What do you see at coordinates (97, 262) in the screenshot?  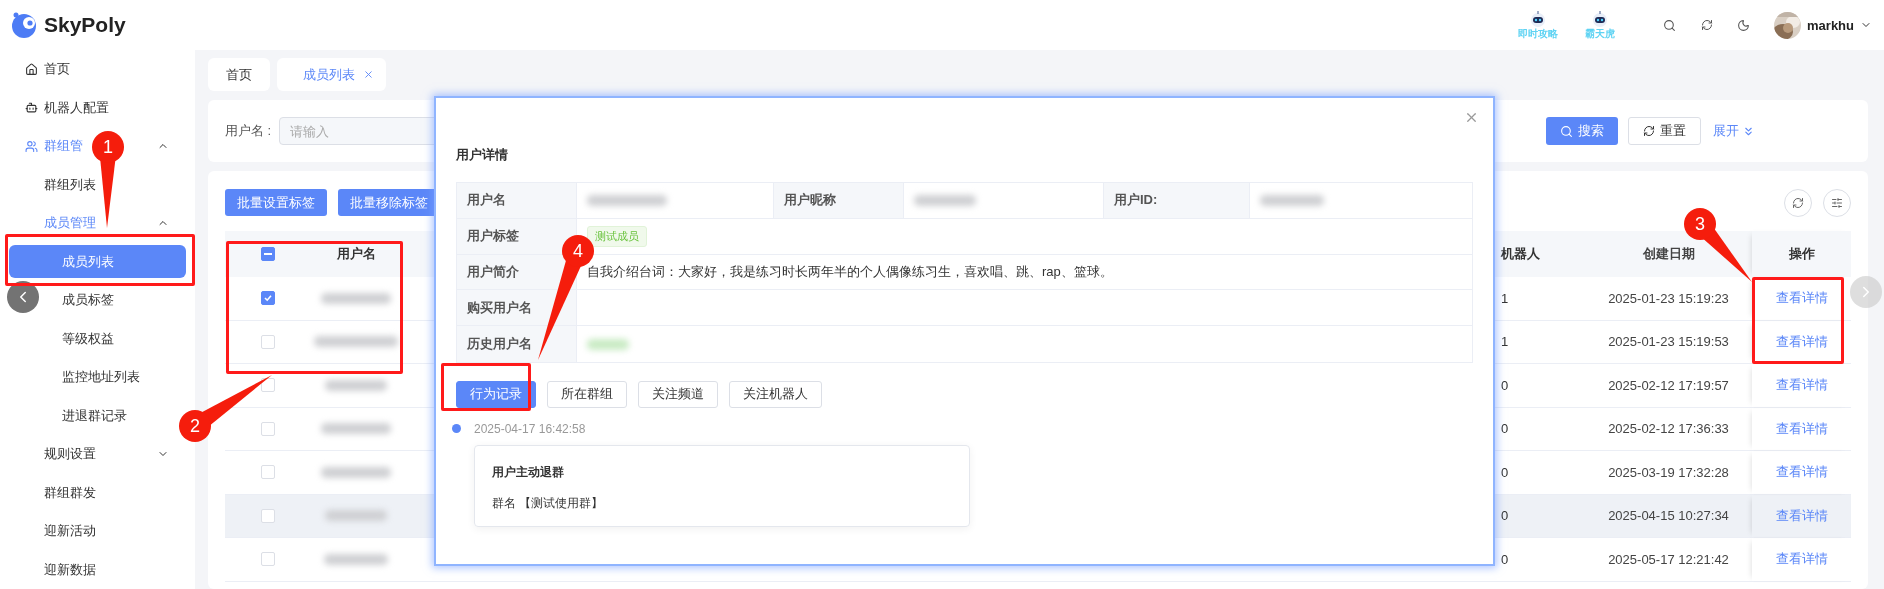 I see `sidebar-item: 成员列表` at bounding box center [97, 262].